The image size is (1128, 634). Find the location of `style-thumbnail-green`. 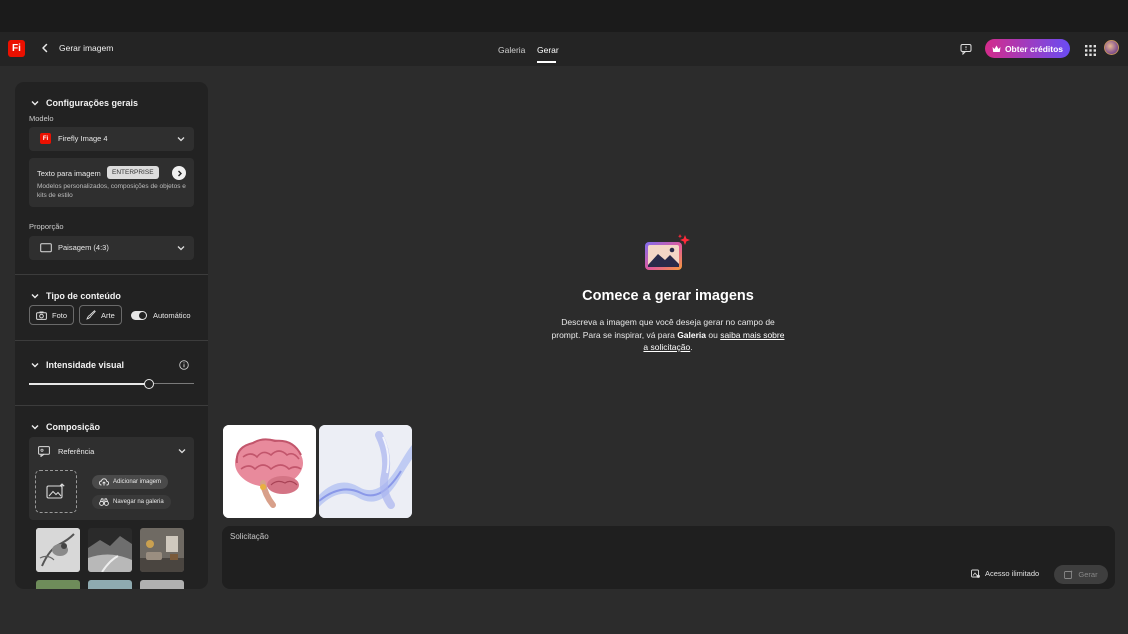

style-thumbnail-green is located at coordinates (58, 584).